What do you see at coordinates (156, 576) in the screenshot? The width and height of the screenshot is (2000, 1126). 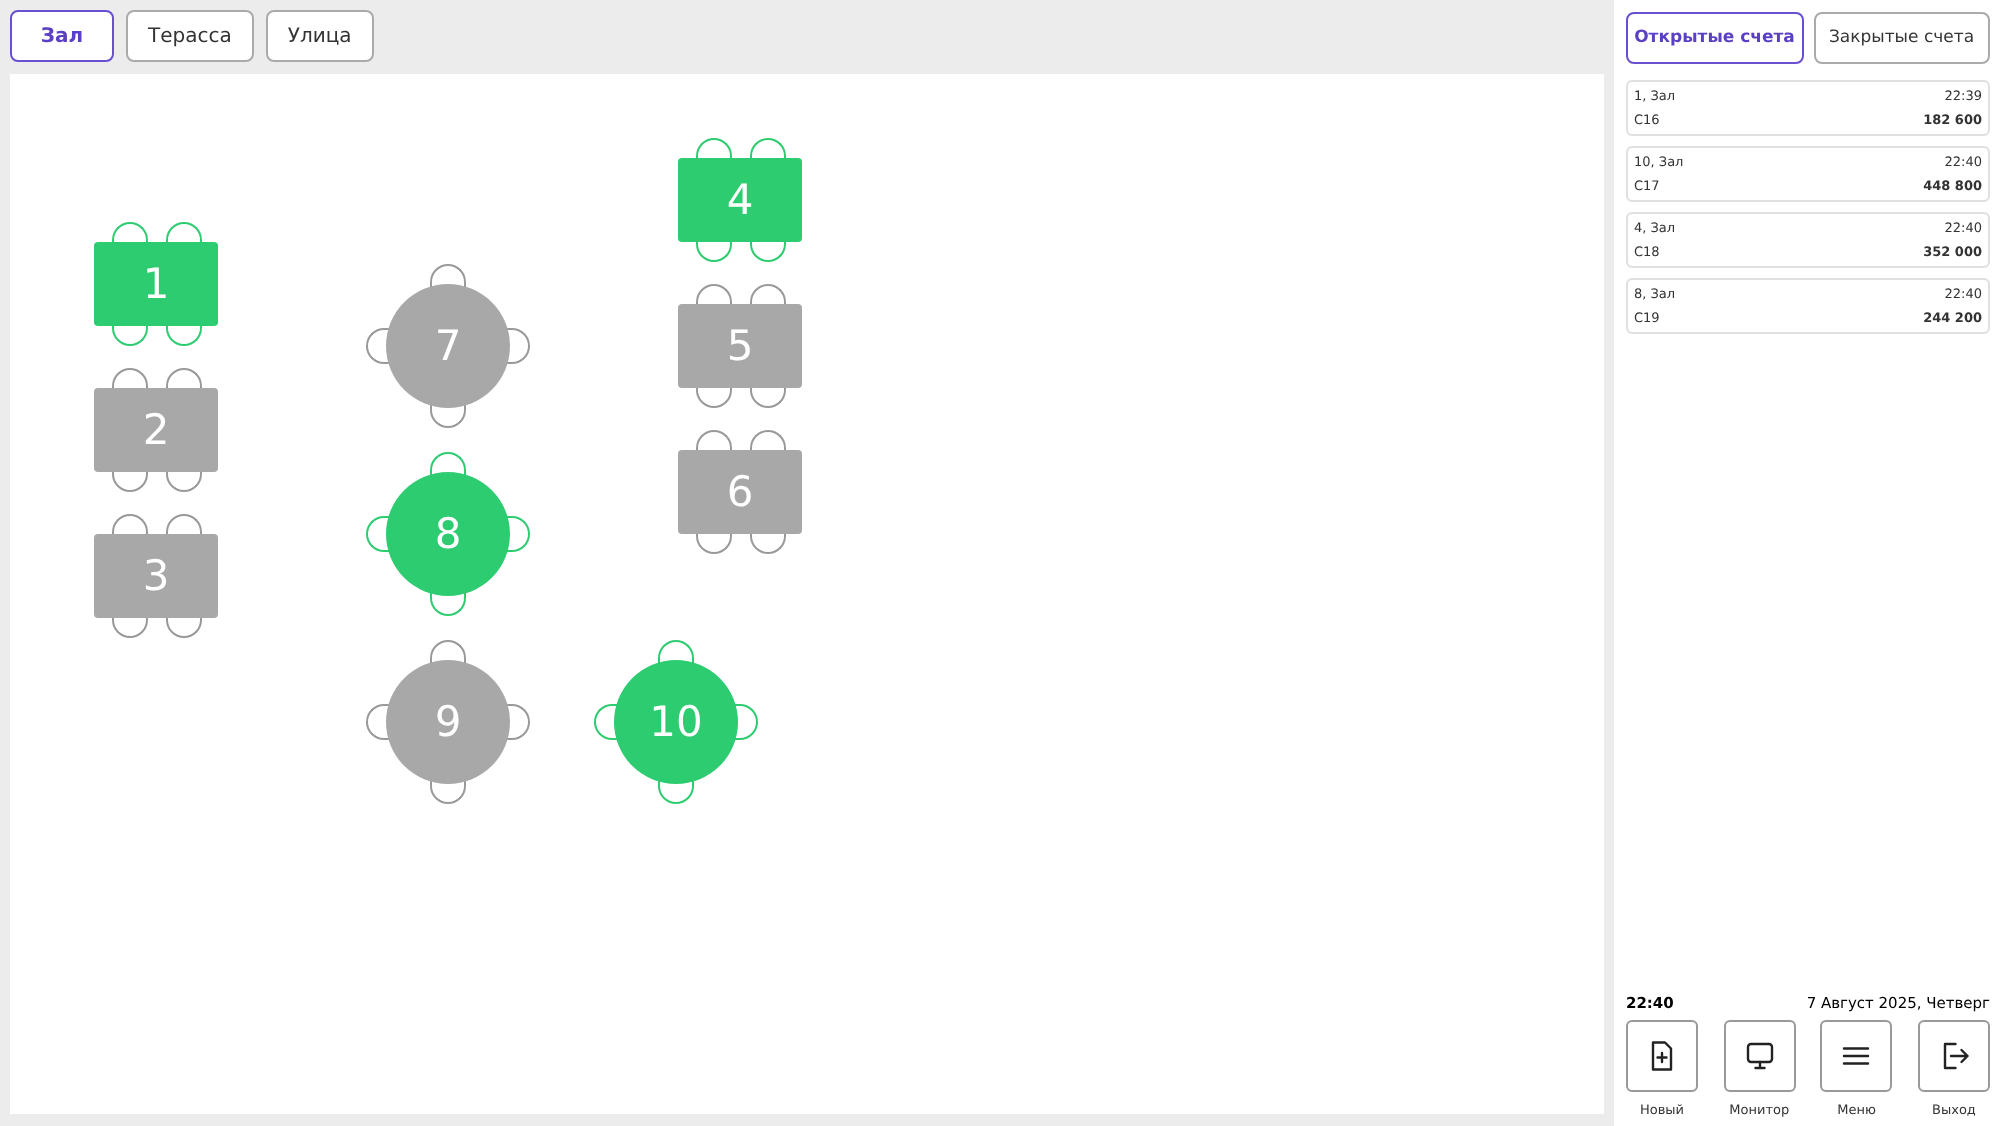 I see `table: 3` at bounding box center [156, 576].